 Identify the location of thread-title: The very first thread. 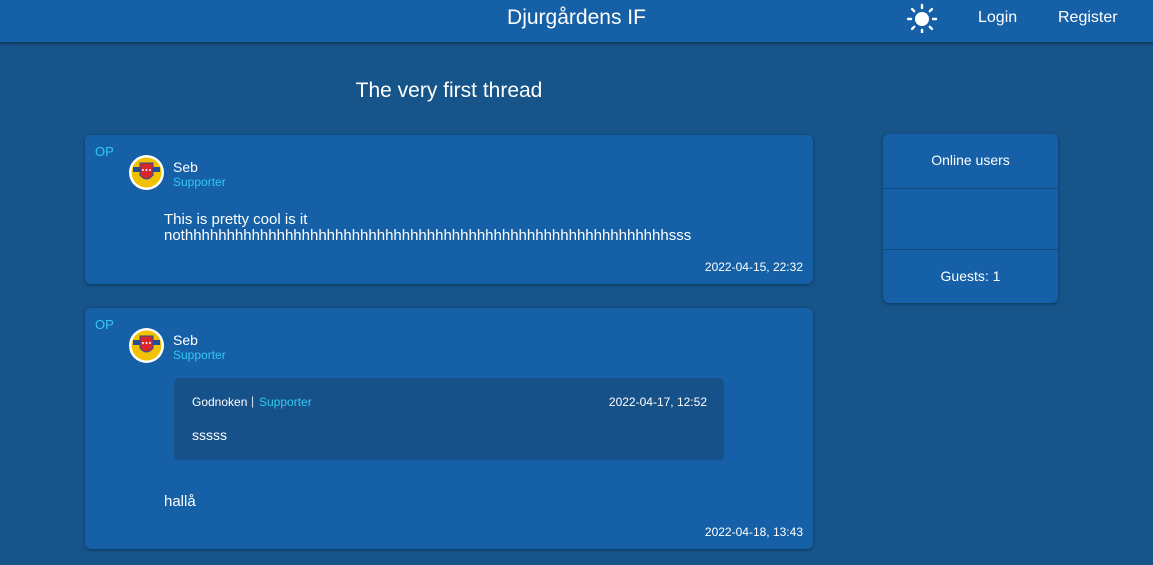
(449, 90).